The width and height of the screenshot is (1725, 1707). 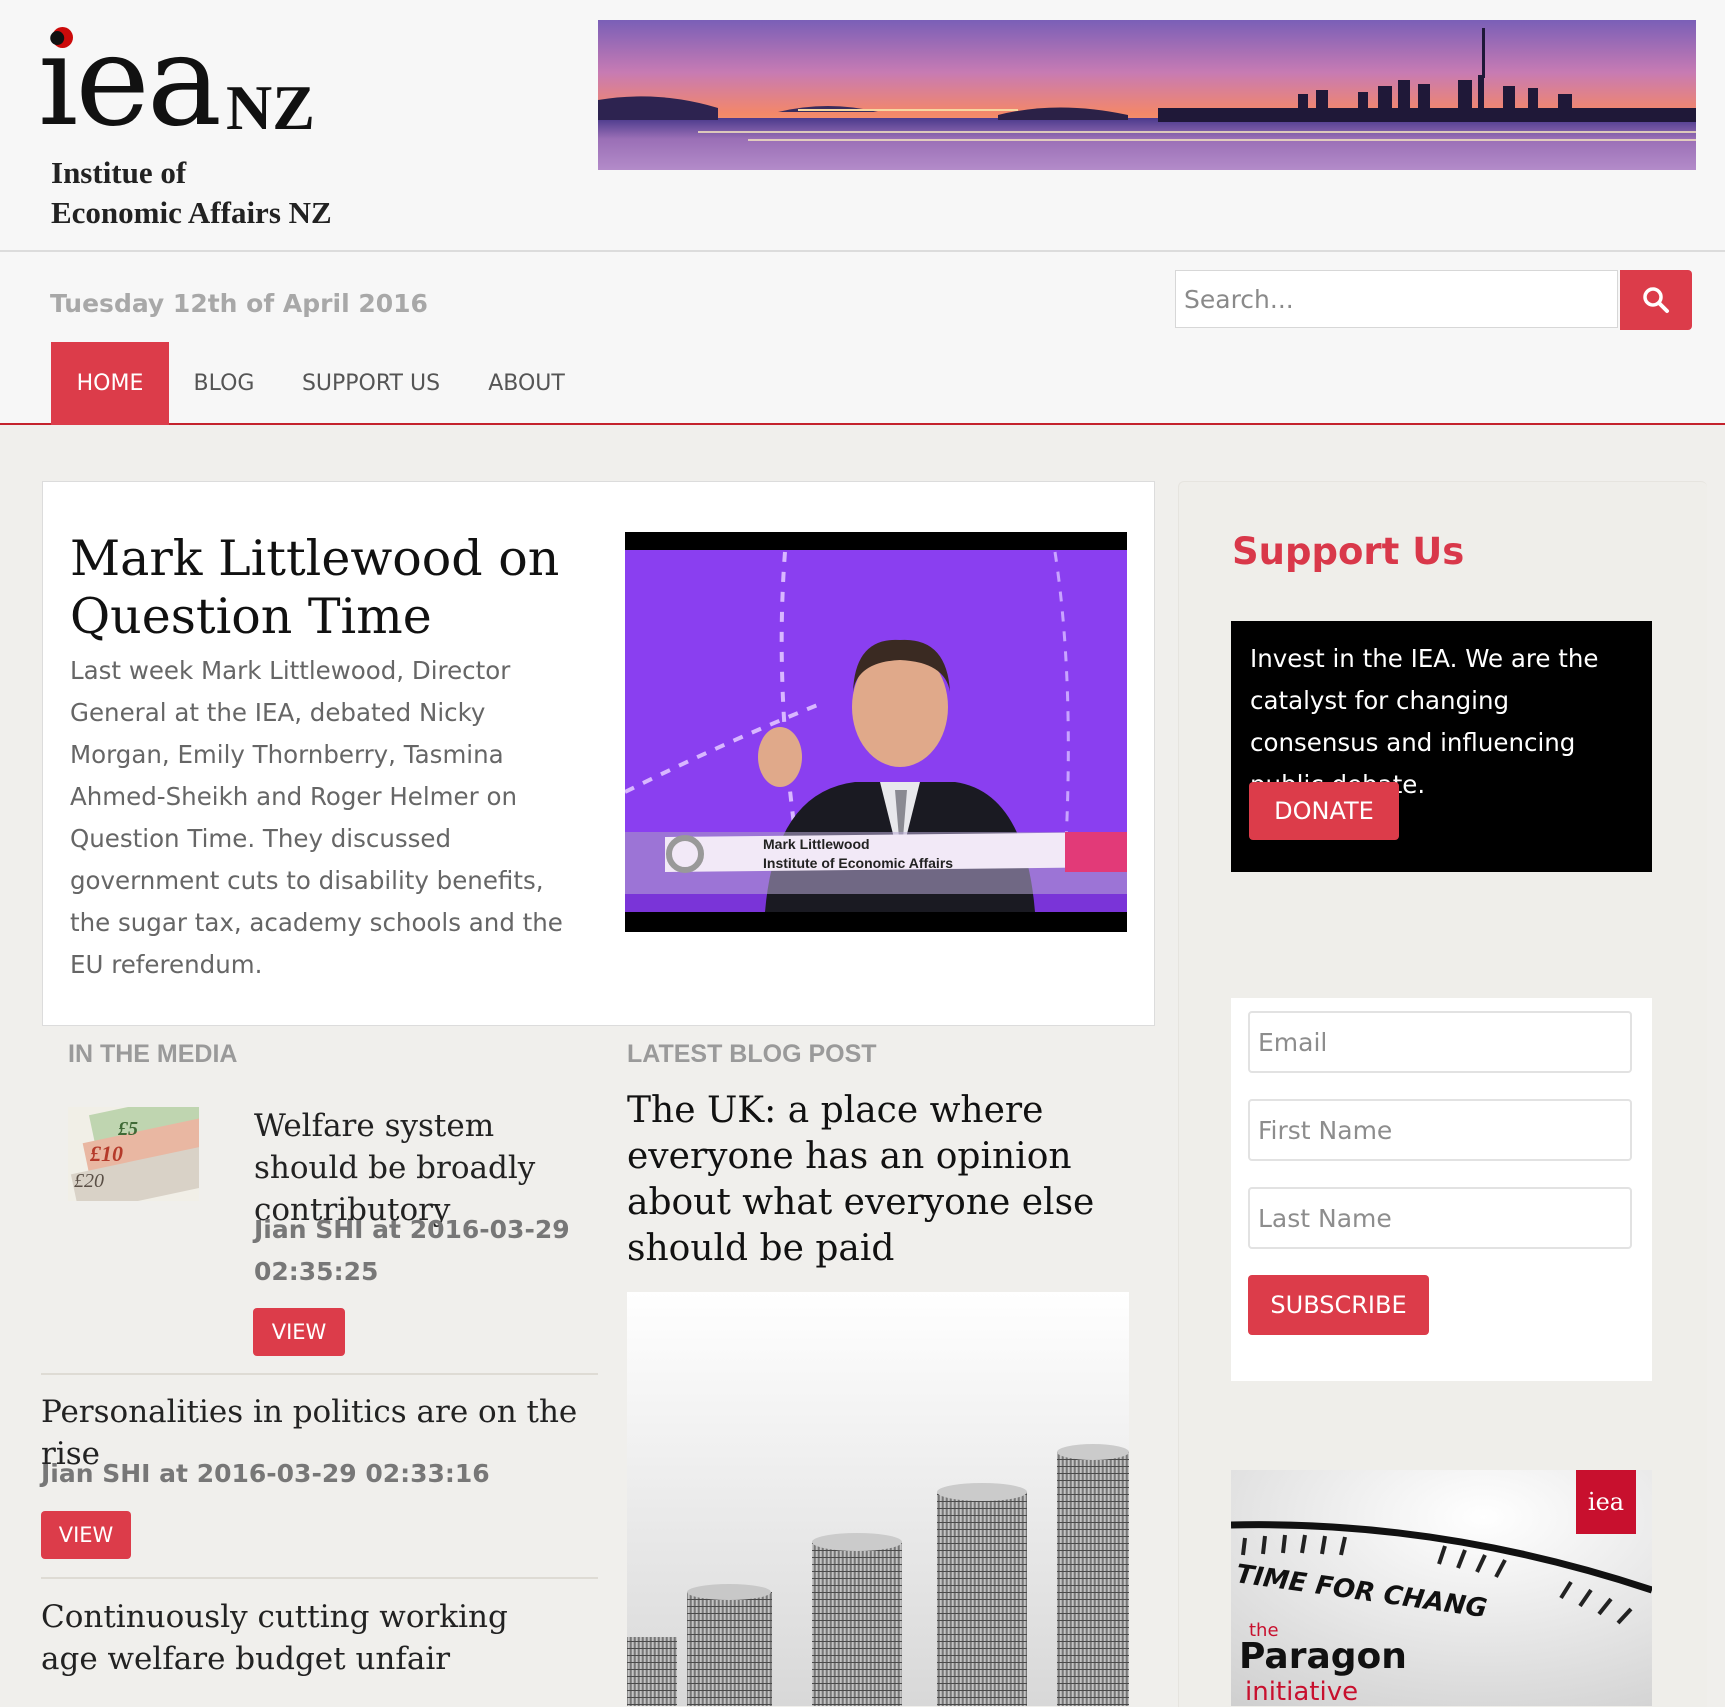 What do you see at coordinates (106, 1153) in the screenshot?
I see `banknote-label-10: £10` at bounding box center [106, 1153].